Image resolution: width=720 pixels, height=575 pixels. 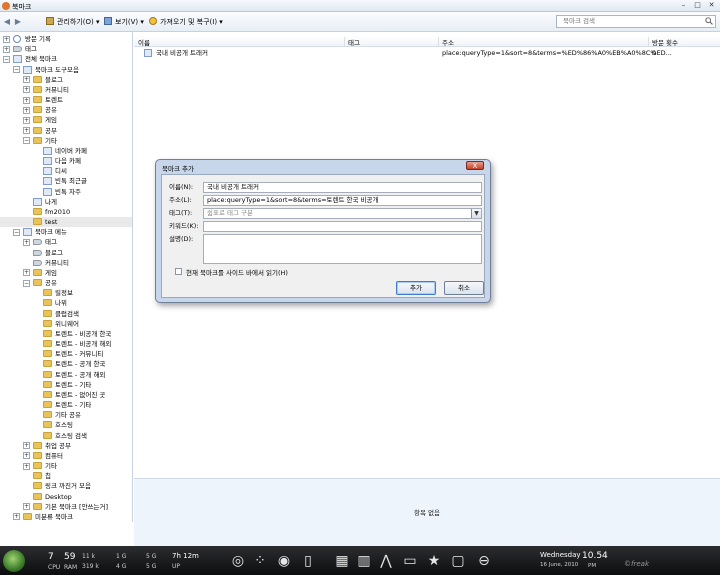 What do you see at coordinates (66, 171) in the screenshot?
I see `sidebar-item: 디씨` at bounding box center [66, 171].